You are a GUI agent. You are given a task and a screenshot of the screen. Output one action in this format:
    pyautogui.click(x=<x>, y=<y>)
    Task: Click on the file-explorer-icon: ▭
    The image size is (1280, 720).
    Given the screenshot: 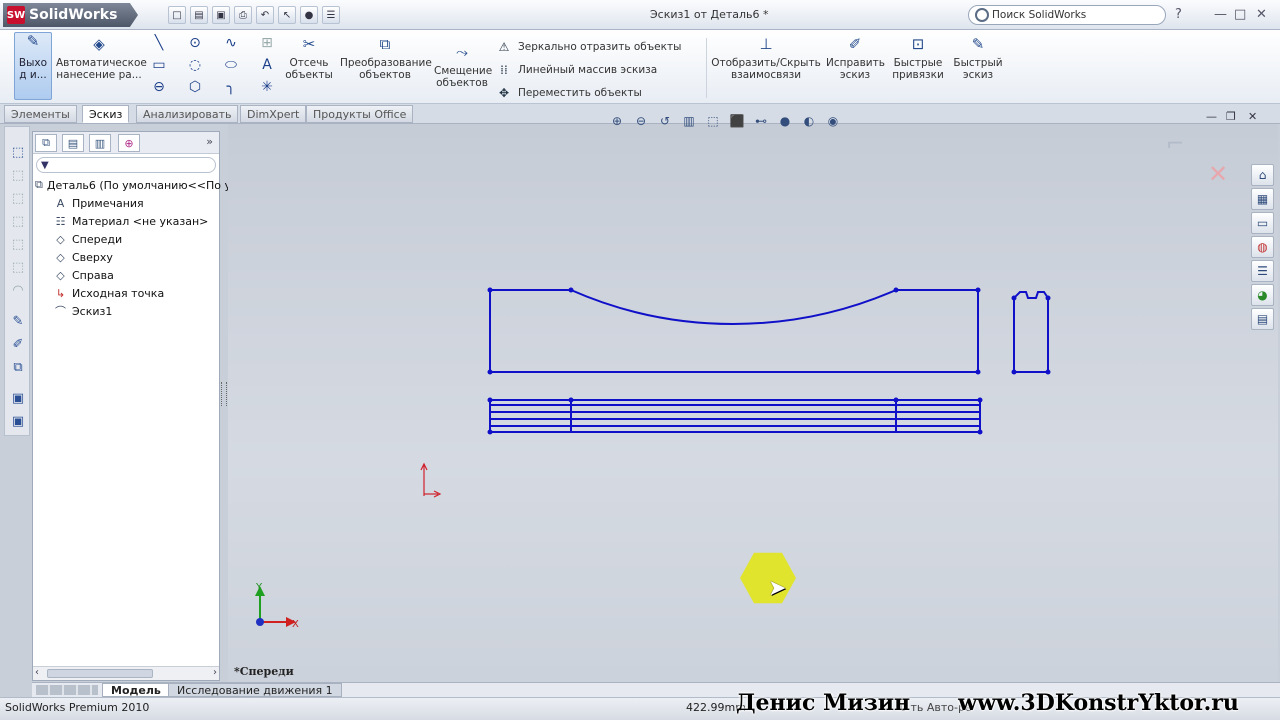 What is the action you would take?
    pyautogui.click(x=1262, y=223)
    